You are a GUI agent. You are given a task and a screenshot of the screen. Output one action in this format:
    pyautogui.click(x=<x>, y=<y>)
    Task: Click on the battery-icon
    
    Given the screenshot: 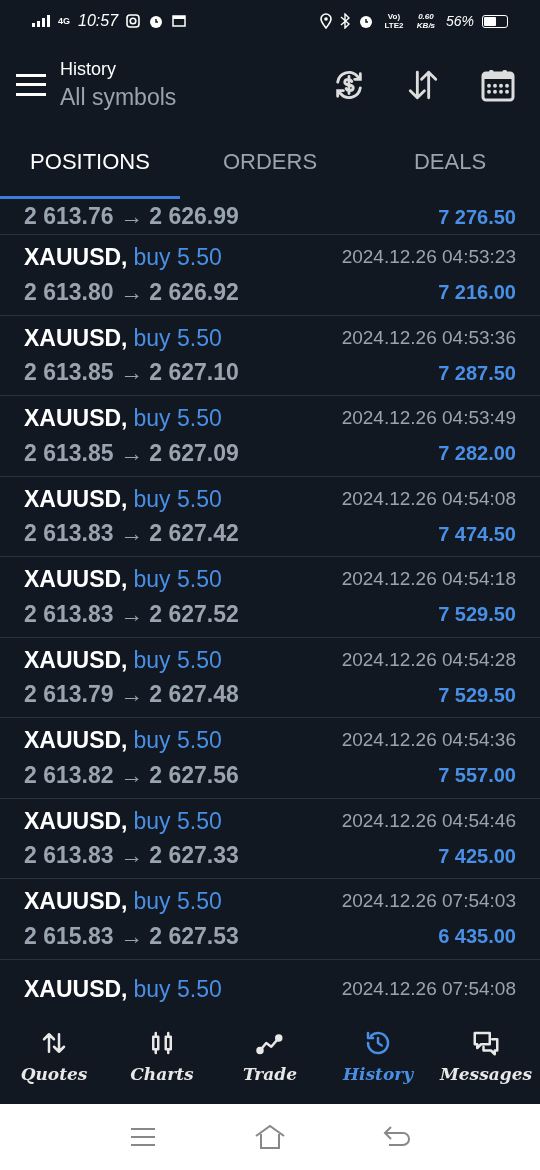 What is the action you would take?
    pyautogui.click(x=495, y=21)
    